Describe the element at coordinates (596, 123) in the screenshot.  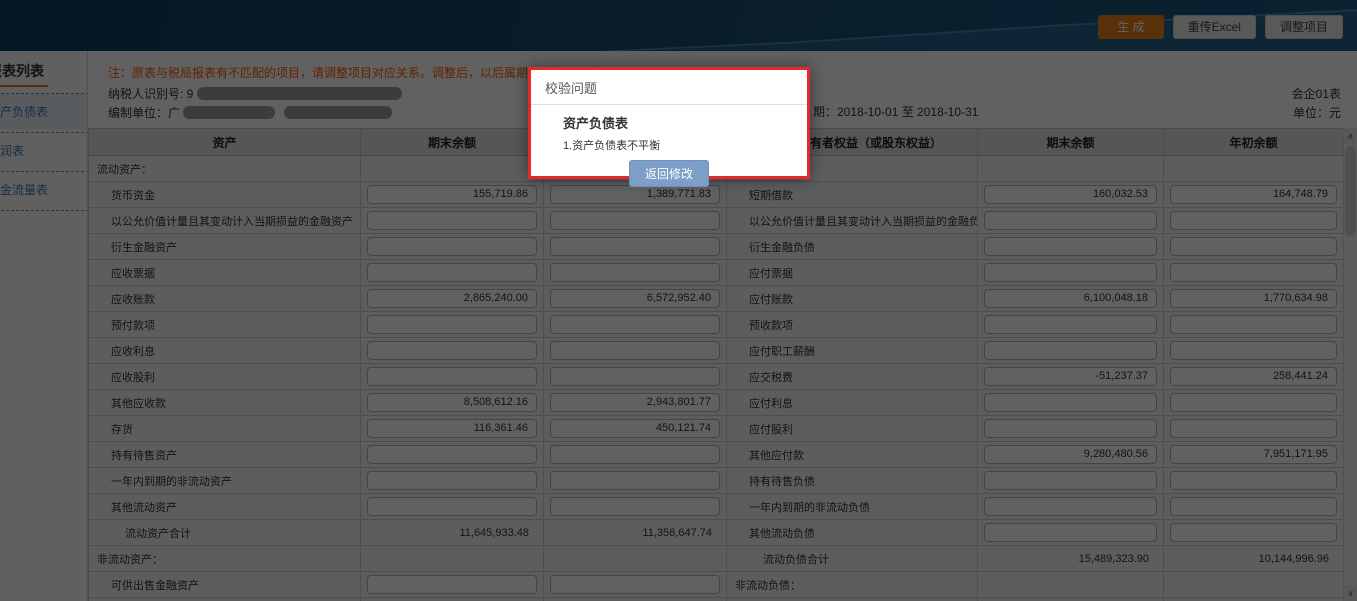
I see `dialog-report-name: 资产负债表` at that location.